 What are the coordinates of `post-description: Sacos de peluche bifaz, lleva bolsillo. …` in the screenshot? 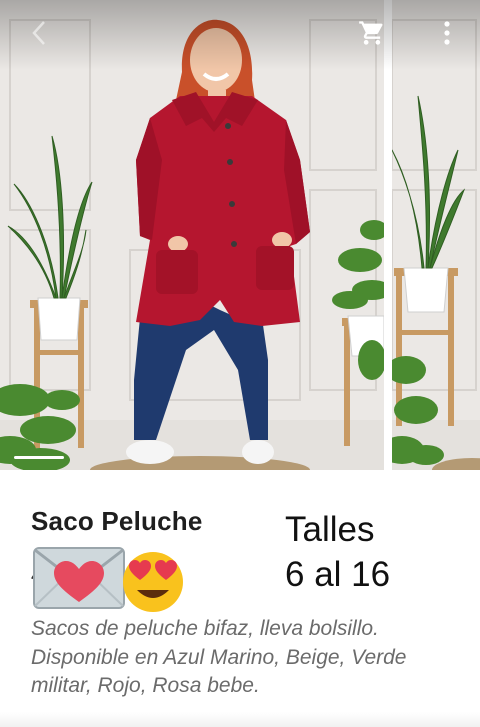 It's located at (246, 658).